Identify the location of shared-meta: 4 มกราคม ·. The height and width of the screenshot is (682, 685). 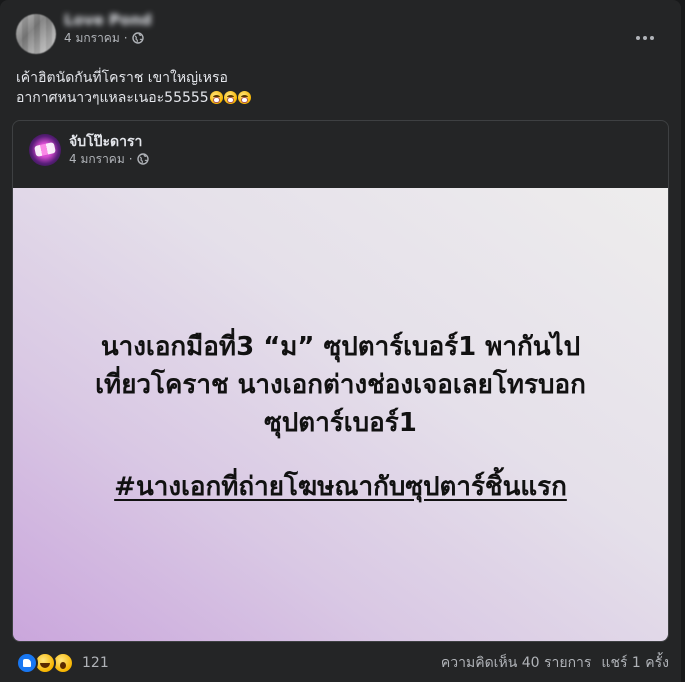
(109, 159).